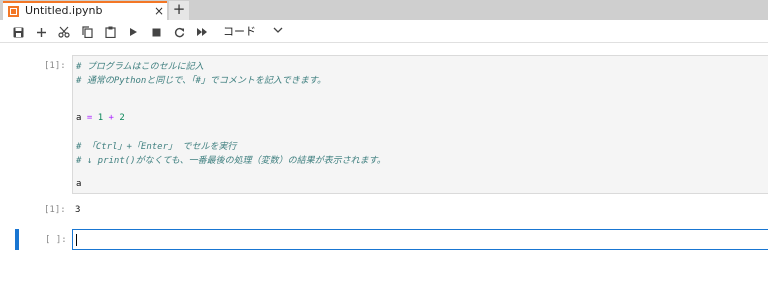  What do you see at coordinates (13, 11) in the screenshot?
I see `notebook-icon` at bounding box center [13, 11].